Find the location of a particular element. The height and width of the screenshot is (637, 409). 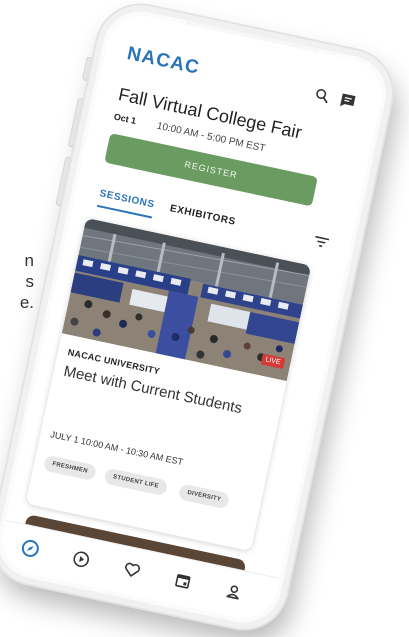

background-text-line: n is located at coordinates (29, 260).